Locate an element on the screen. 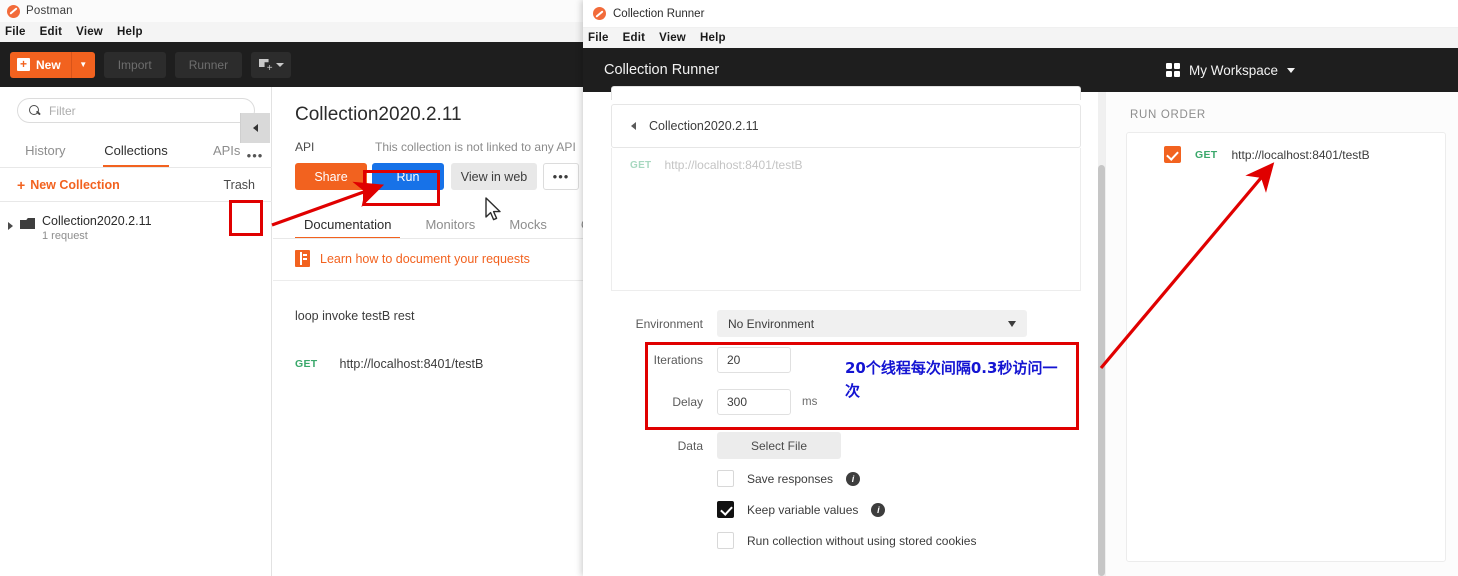 This screenshot has width=1458, height=576. keep-variable-values-row: Keep variable values i is located at coordinates (801, 509).